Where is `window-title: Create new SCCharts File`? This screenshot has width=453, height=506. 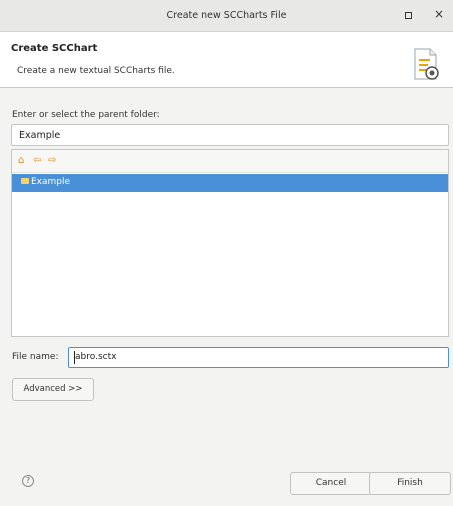 window-title: Create new SCCharts File is located at coordinates (226, 15).